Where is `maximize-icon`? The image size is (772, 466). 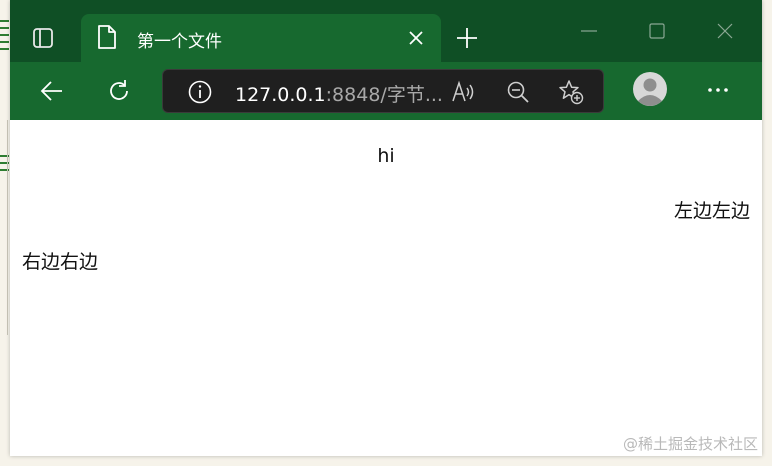
maximize-icon is located at coordinates (657, 31).